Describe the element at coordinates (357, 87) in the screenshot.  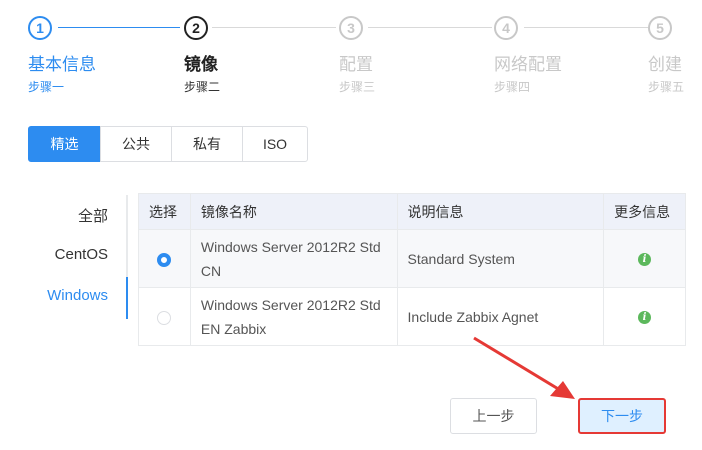
I see `step-desc: 步骤三` at that location.